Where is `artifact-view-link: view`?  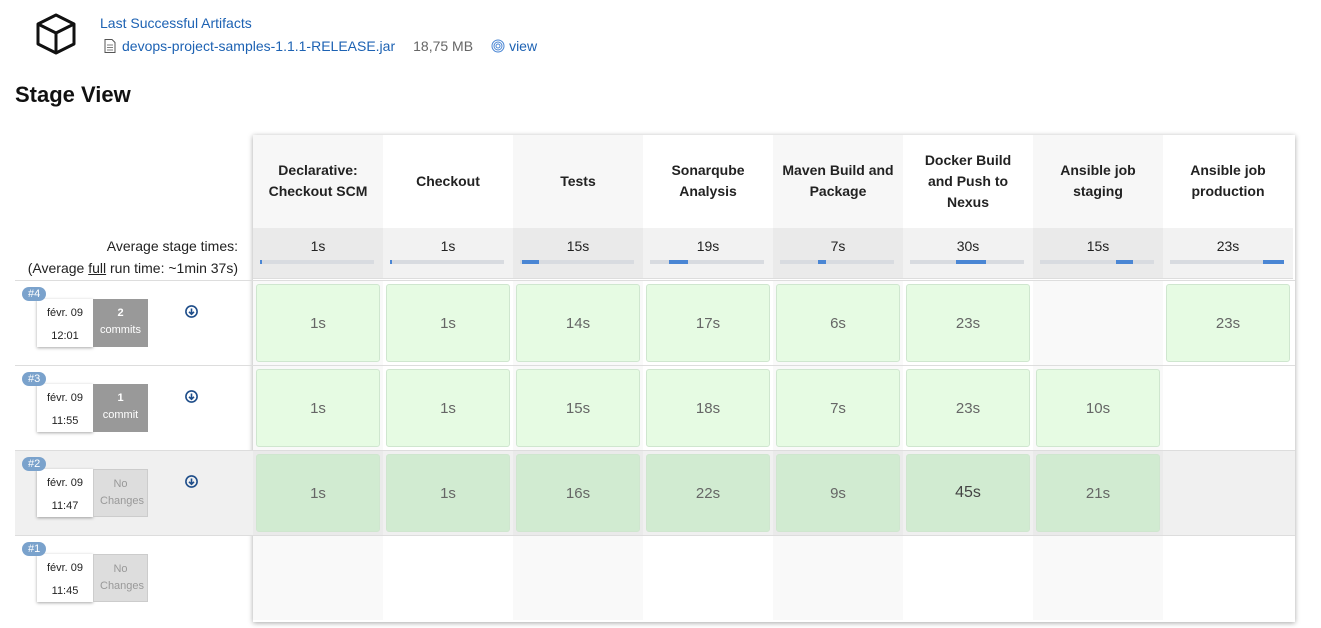
artifact-view-link: view is located at coordinates (523, 46).